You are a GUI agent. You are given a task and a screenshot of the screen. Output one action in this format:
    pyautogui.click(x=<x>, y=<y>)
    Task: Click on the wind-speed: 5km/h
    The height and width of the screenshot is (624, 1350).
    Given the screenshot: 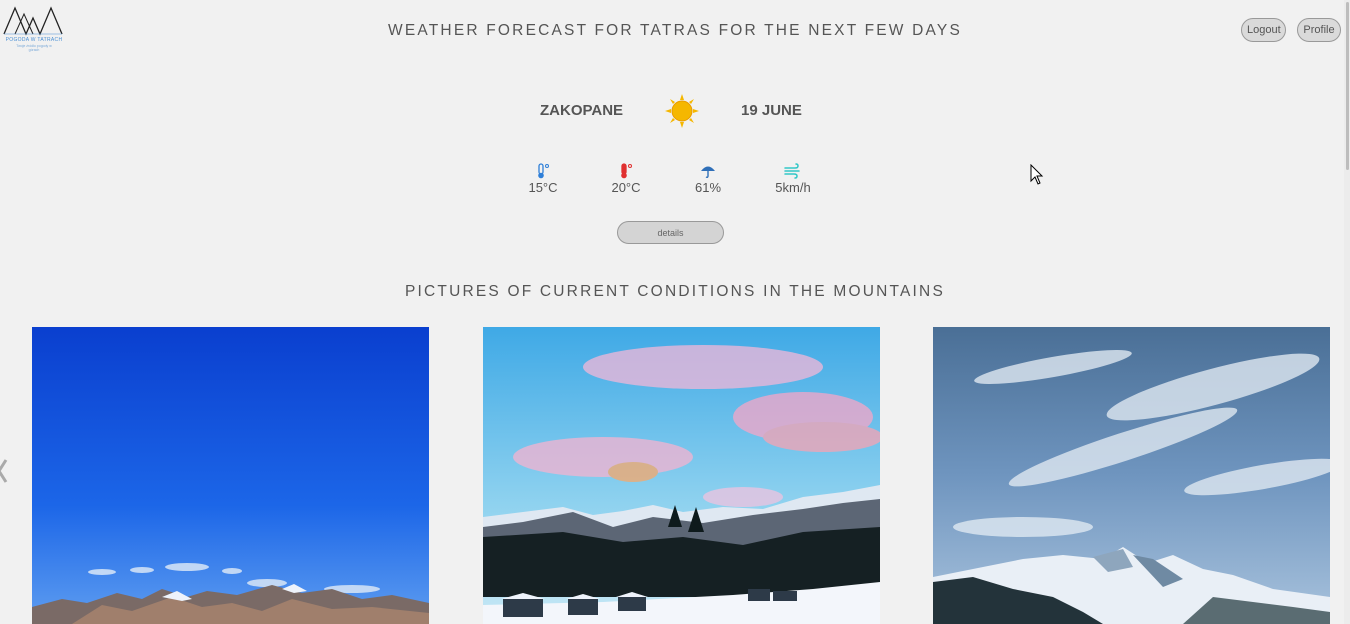 What is the action you would take?
    pyautogui.click(x=793, y=179)
    